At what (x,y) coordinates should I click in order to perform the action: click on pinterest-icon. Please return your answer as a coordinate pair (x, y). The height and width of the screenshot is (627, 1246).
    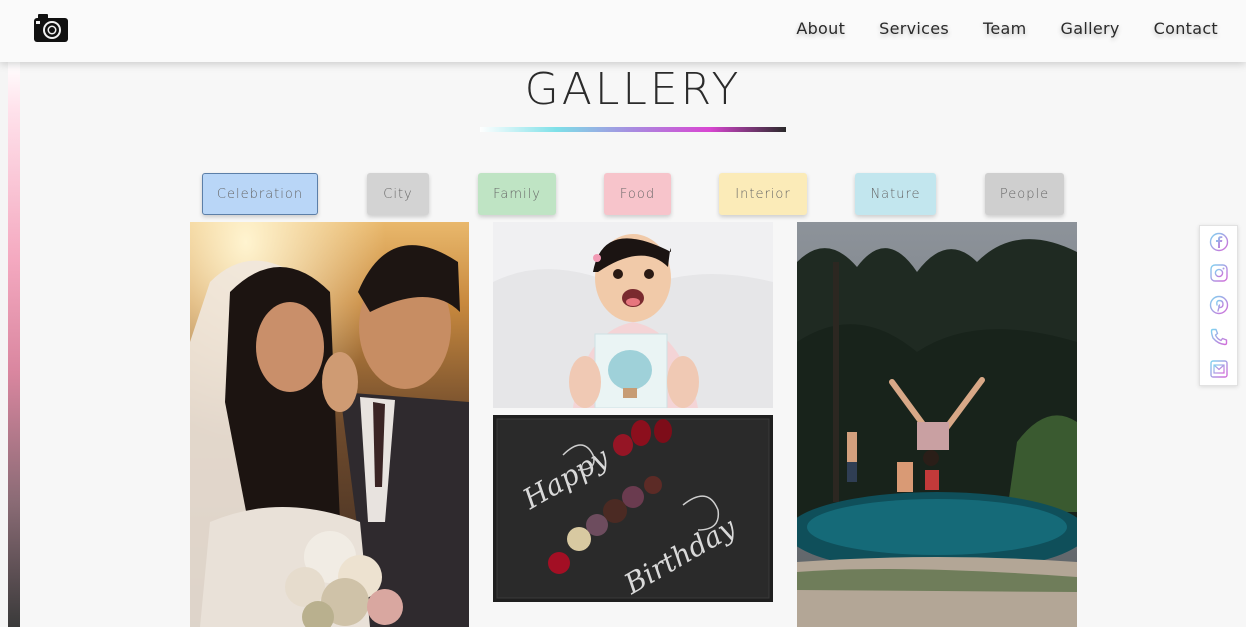
    Looking at the image, I should click on (1219, 305).